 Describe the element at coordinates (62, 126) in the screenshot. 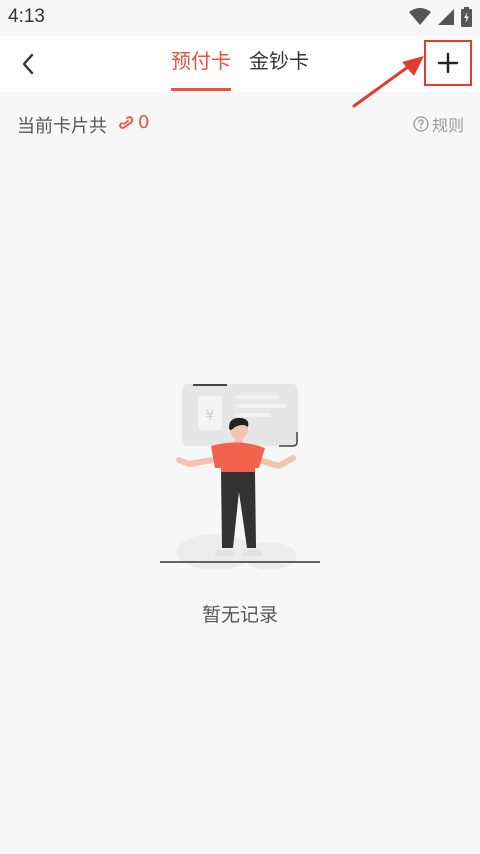

I see `card-count-label: 当前卡片共` at that location.